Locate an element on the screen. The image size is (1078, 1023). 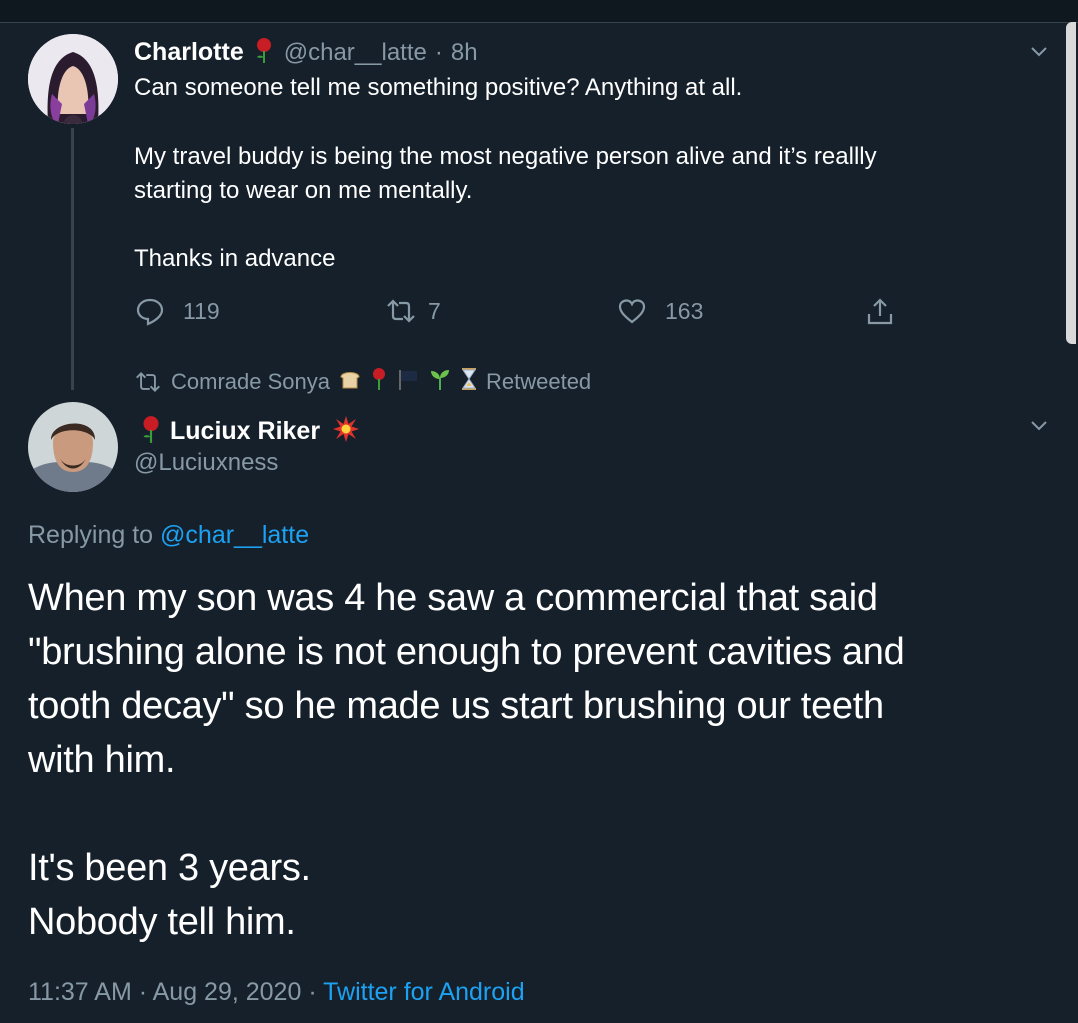
tweet1-line-4: Thanks in advance is located at coordinates (235, 258).